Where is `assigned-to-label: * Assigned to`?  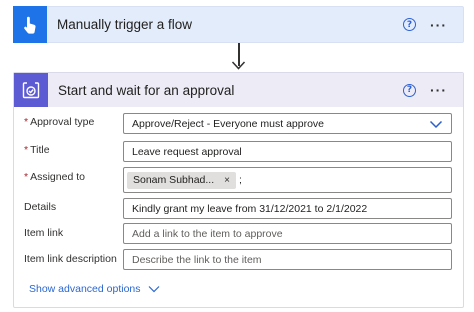
assigned-to-label: * Assigned to is located at coordinates (54, 177).